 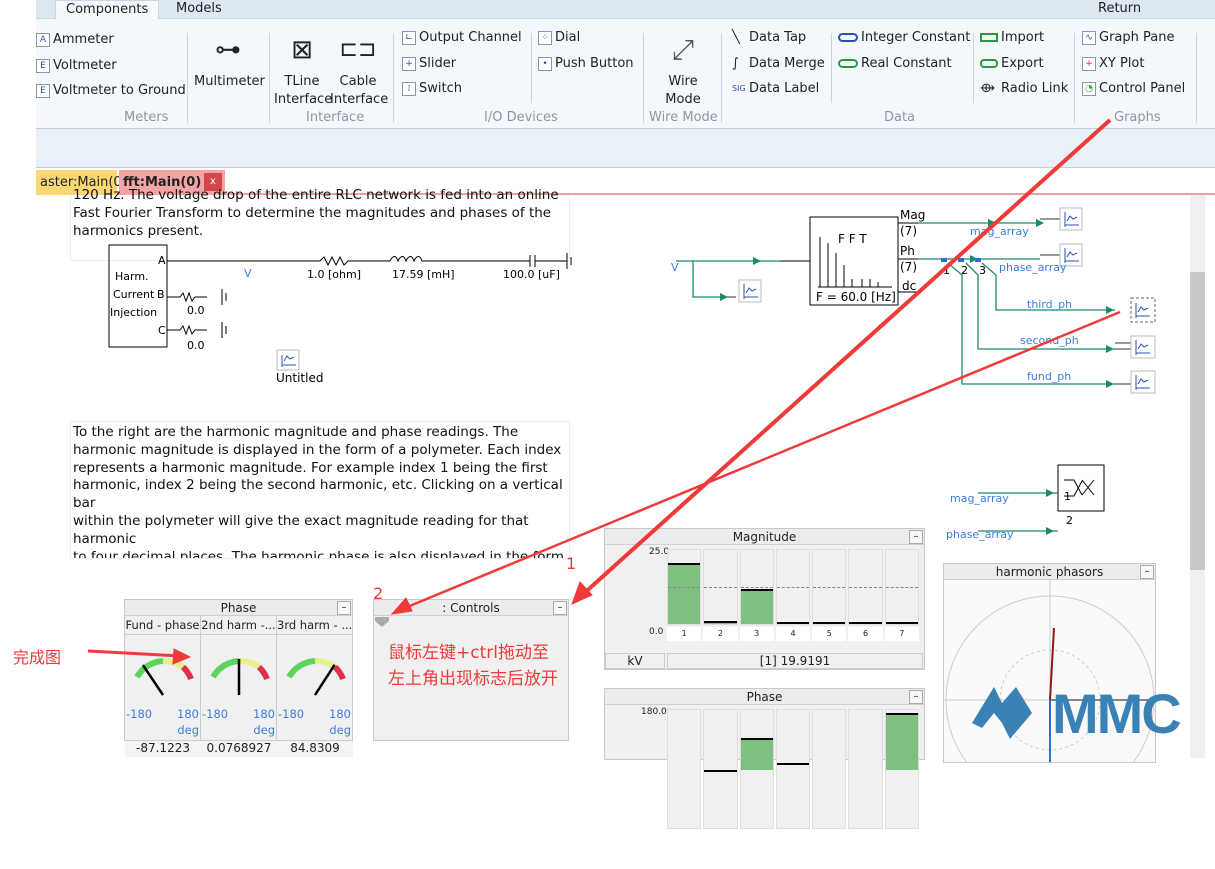 I want to click on phase-meter: Fund - phase -180 180 deg -87.1223, so click(x=163, y=678).